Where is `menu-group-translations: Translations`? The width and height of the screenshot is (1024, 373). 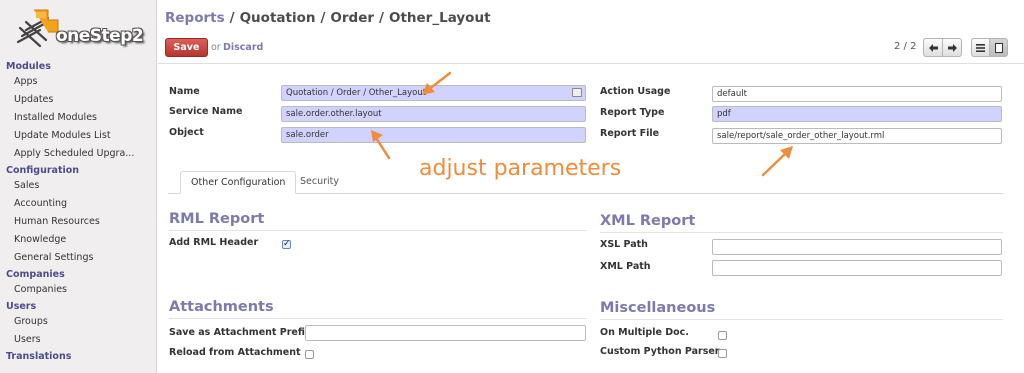 menu-group-translations: Translations is located at coordinates (78, 357).